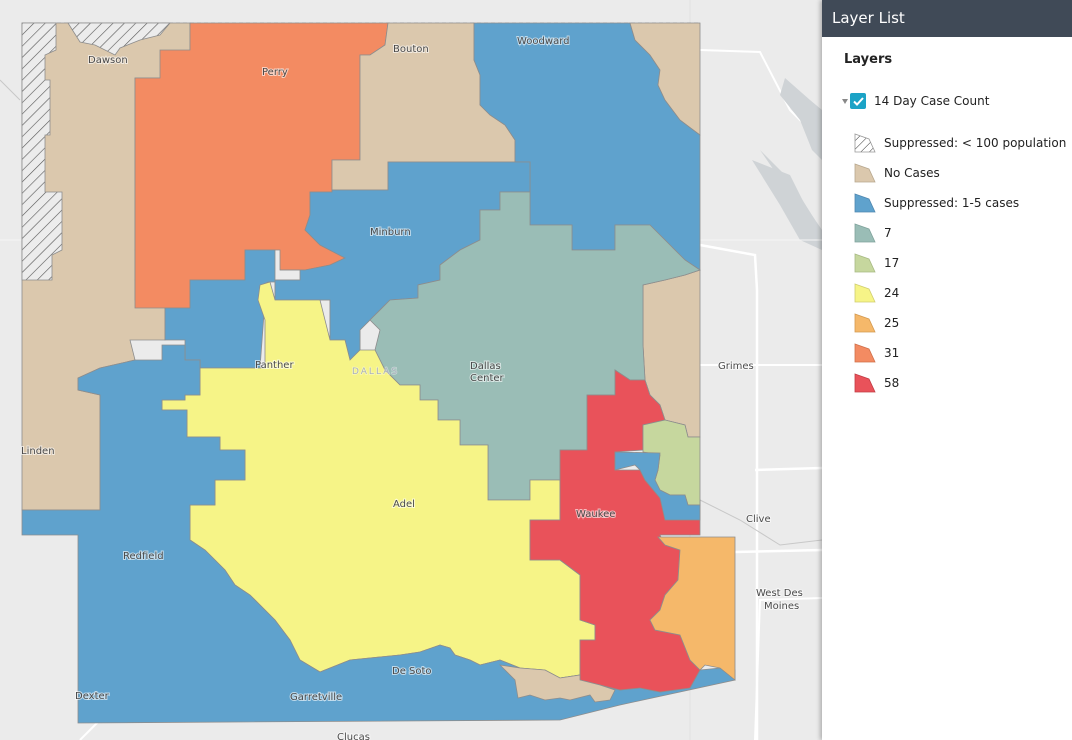  I want to click on legend-item: 31, so click(960, 353).